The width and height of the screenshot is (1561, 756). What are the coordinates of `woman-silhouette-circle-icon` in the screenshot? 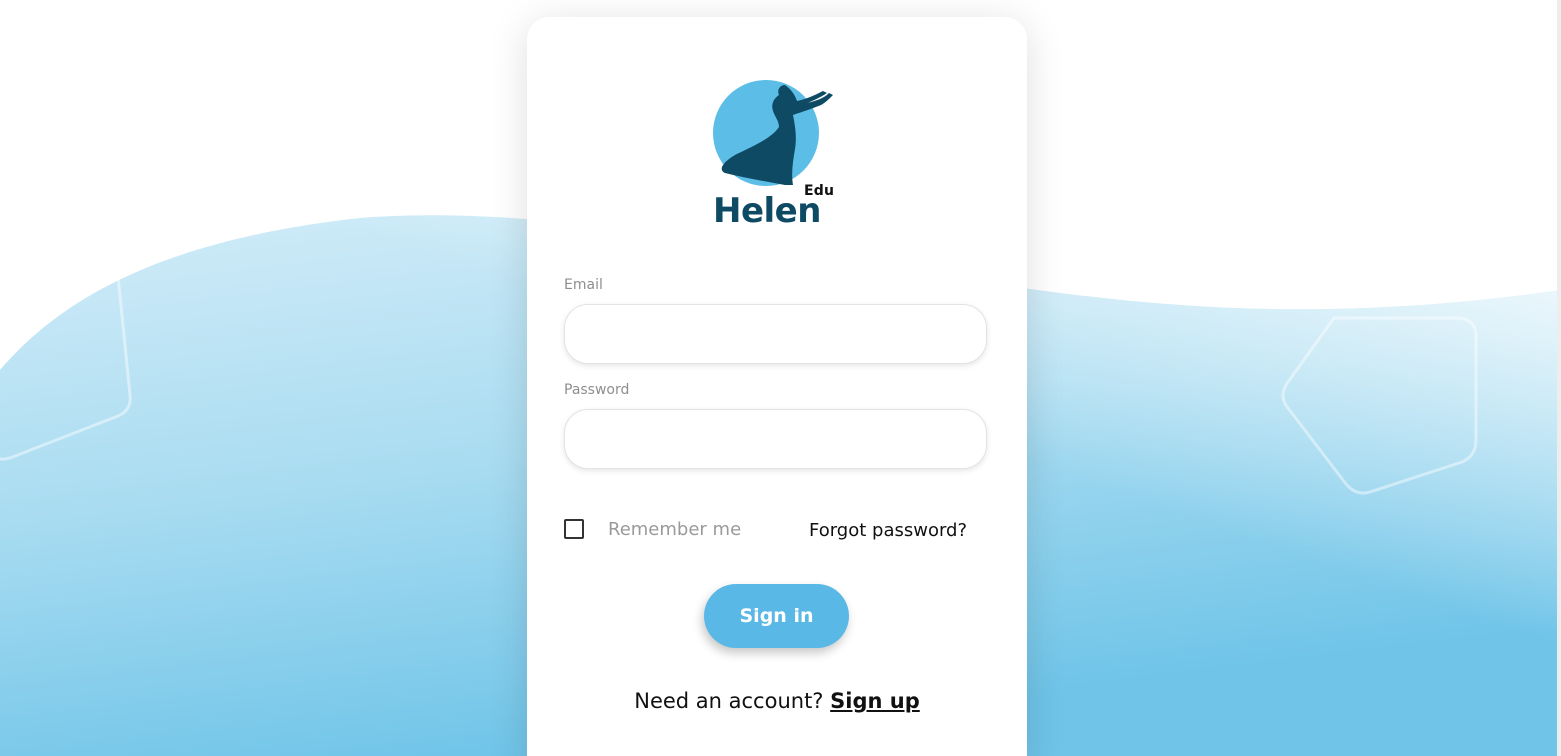 It's located at (773, 133).